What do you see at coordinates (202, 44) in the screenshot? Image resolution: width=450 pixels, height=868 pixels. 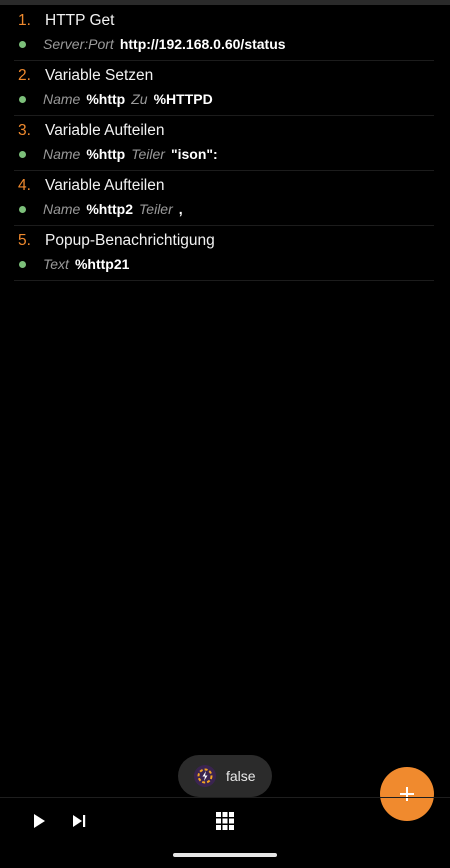 I see `param-value: http://192.168.0.60/status` at bounding box center [202, 44].